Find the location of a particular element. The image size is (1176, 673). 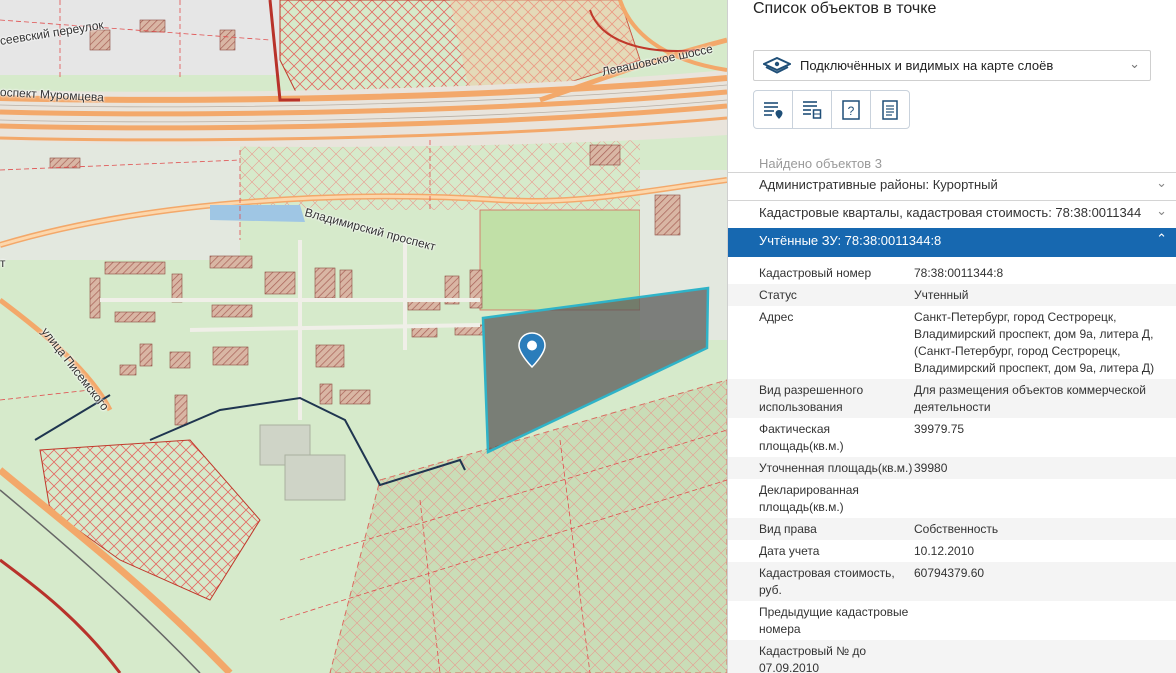

property-key: Уточненная площадь(кв.м.) is located at coordinates (836, 468).